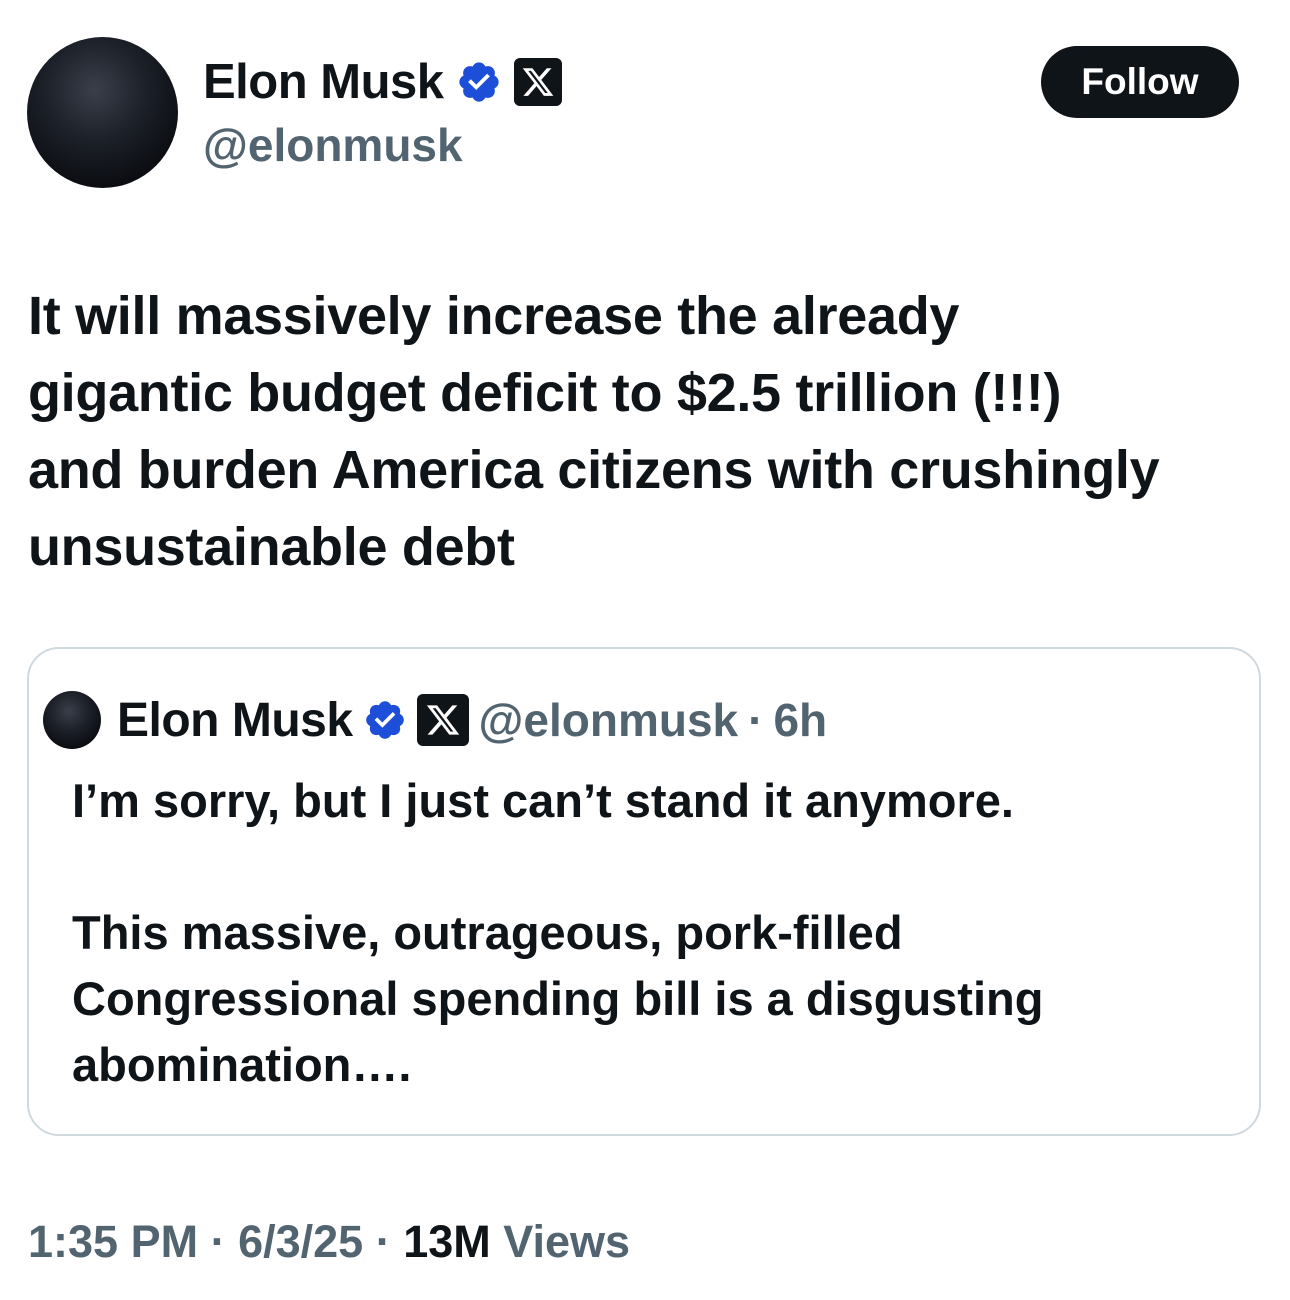 Image resolution: width=1290 pixels, height=1300 pixels. I want to click on author-name: Elon Musk, so click(323, 82).